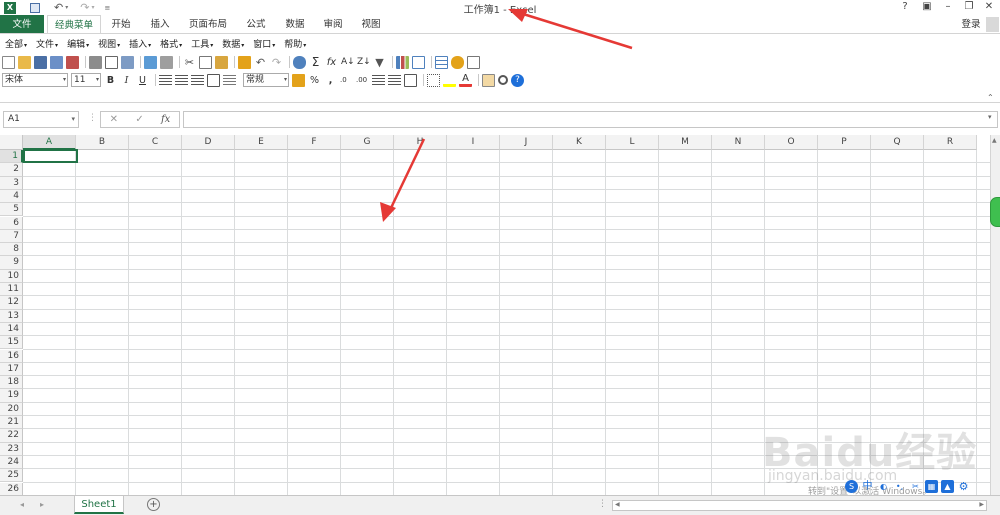  Describe the element at coordinates (403, 180) in the screenshot. I see `arrow-to-grid` at that location.